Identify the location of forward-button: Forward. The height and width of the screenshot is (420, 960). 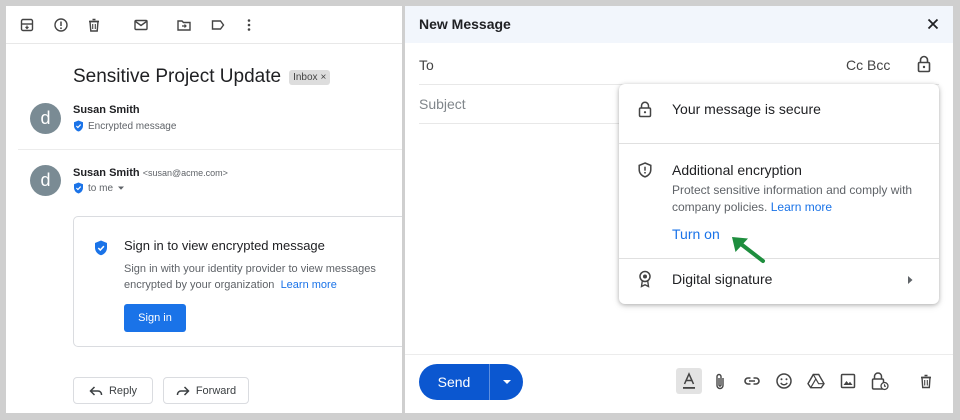
(206, 390).